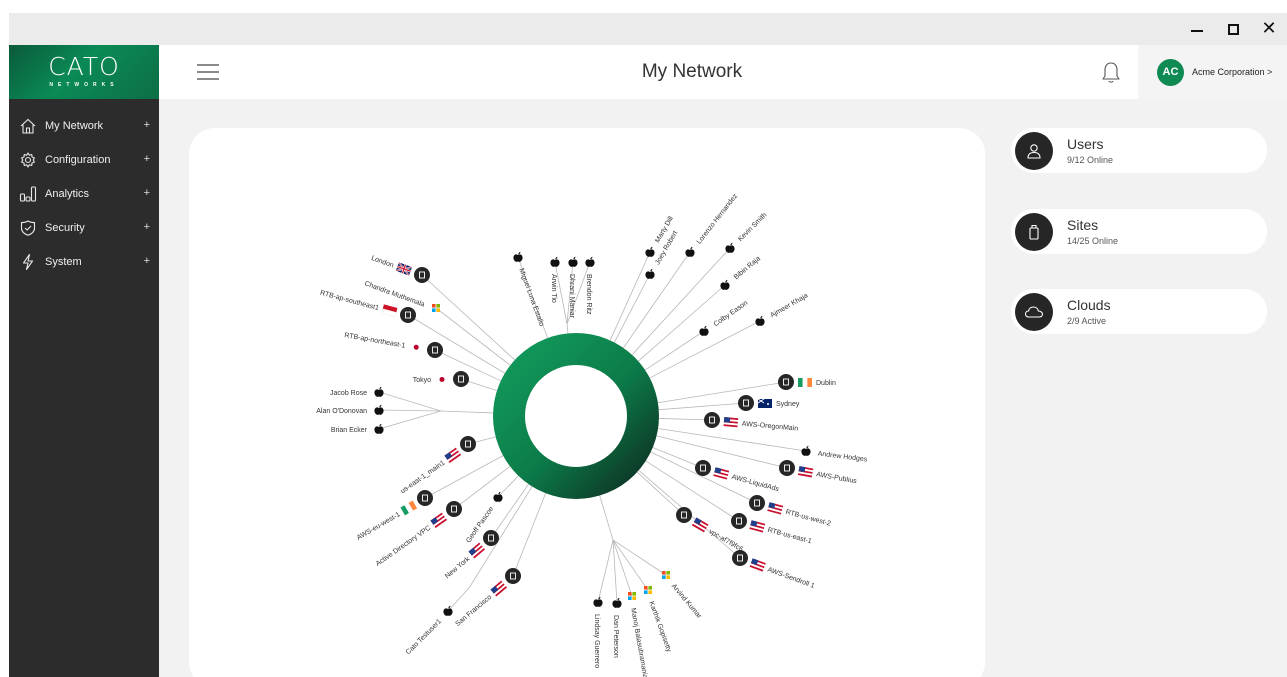  What do you see at coordinates (28, 160) in the screenshot?
I see `gear-icon` at bounding box center [28, 160].